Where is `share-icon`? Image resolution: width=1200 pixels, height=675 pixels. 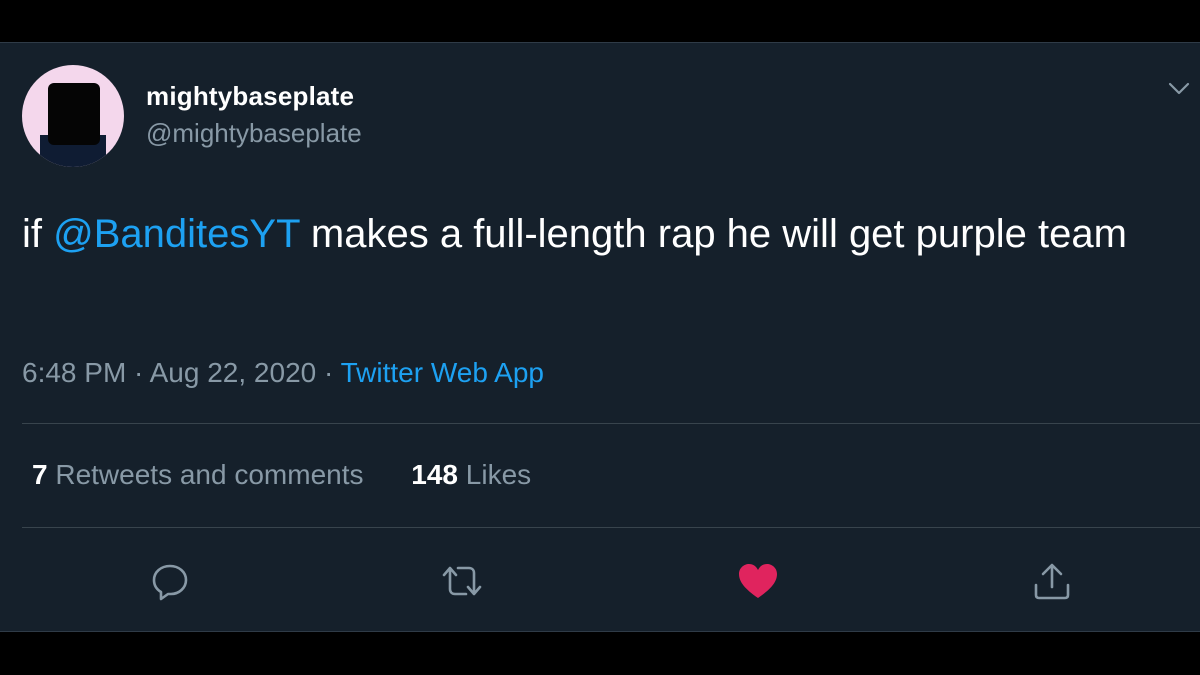
share-icon is located at coordinates (1052, 581).